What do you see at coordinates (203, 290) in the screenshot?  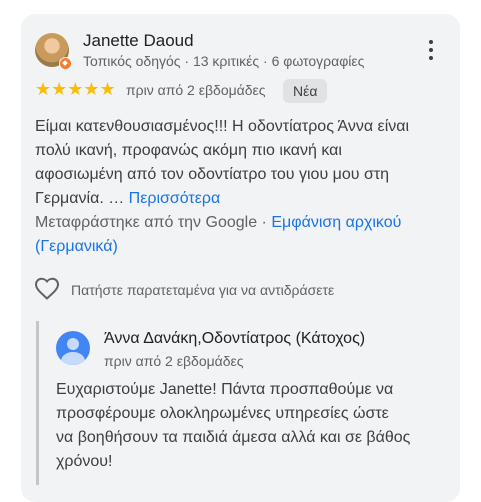 I see `react-hint: Πατήστε παρατεταμένα για να αντιδράσετε` at bounding box center [203, 290].